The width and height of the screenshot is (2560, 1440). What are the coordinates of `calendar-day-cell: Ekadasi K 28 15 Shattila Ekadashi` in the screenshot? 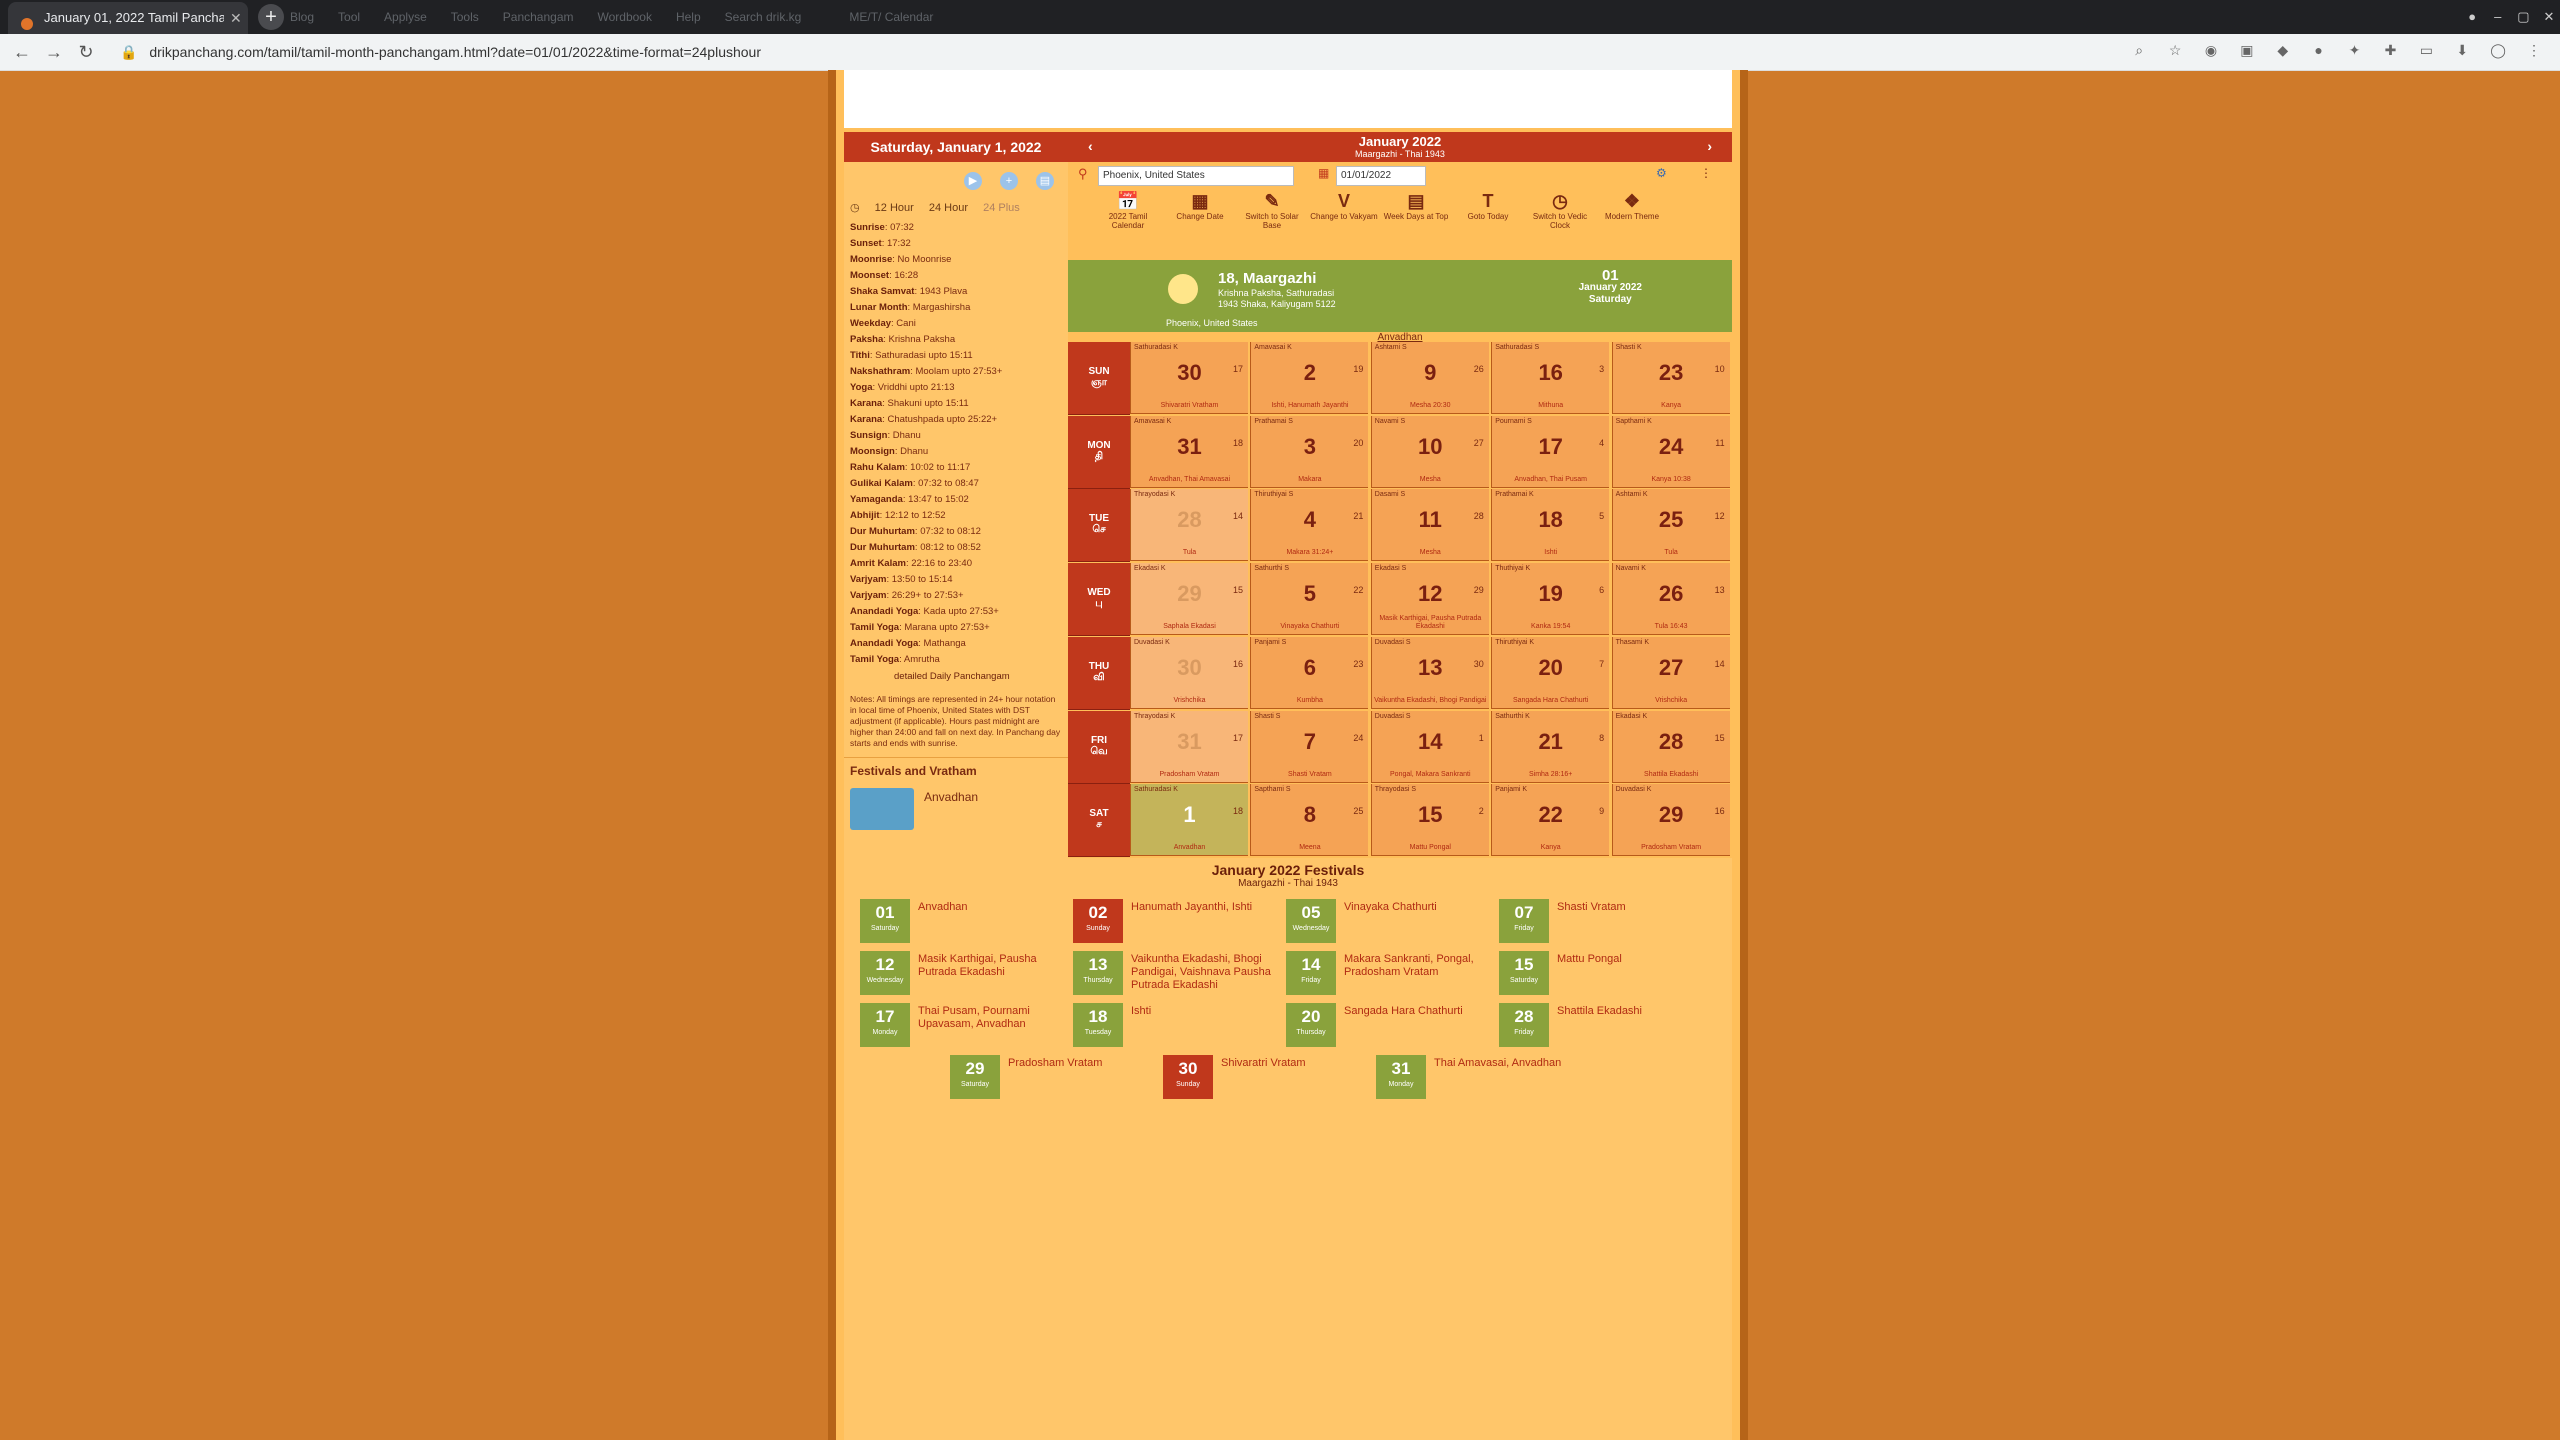 It's located at (1670, 746).